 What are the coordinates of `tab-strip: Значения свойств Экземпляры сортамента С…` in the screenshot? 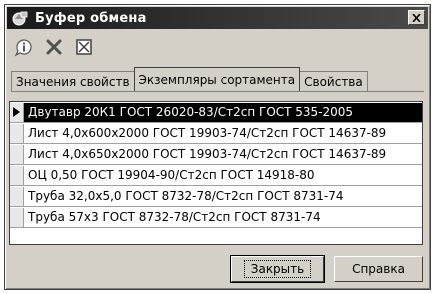 It's located at (189, 79).